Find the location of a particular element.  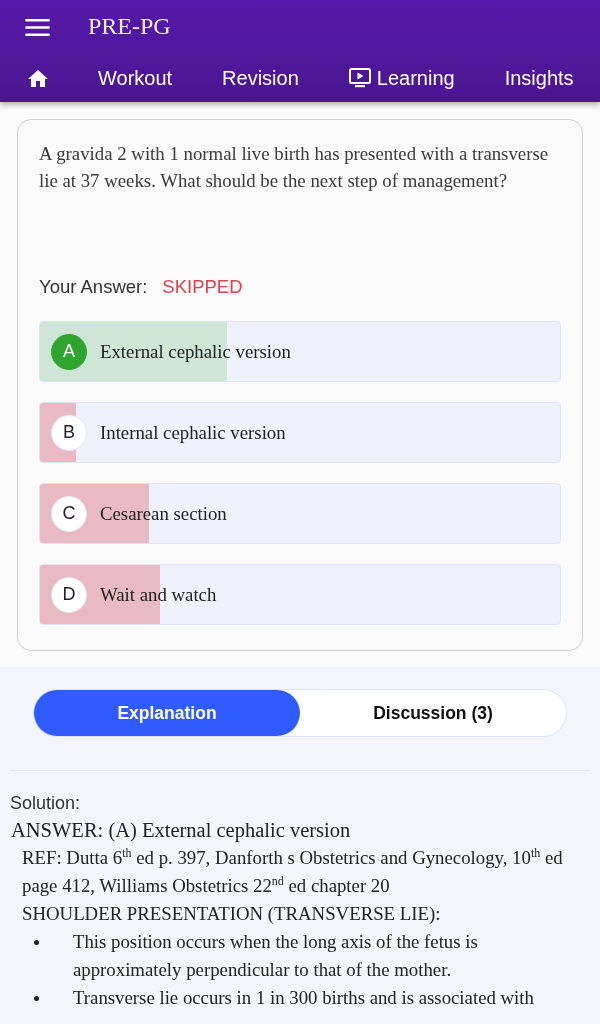

your-answer-label: Your Answer: is located at coordinates (93, 287).